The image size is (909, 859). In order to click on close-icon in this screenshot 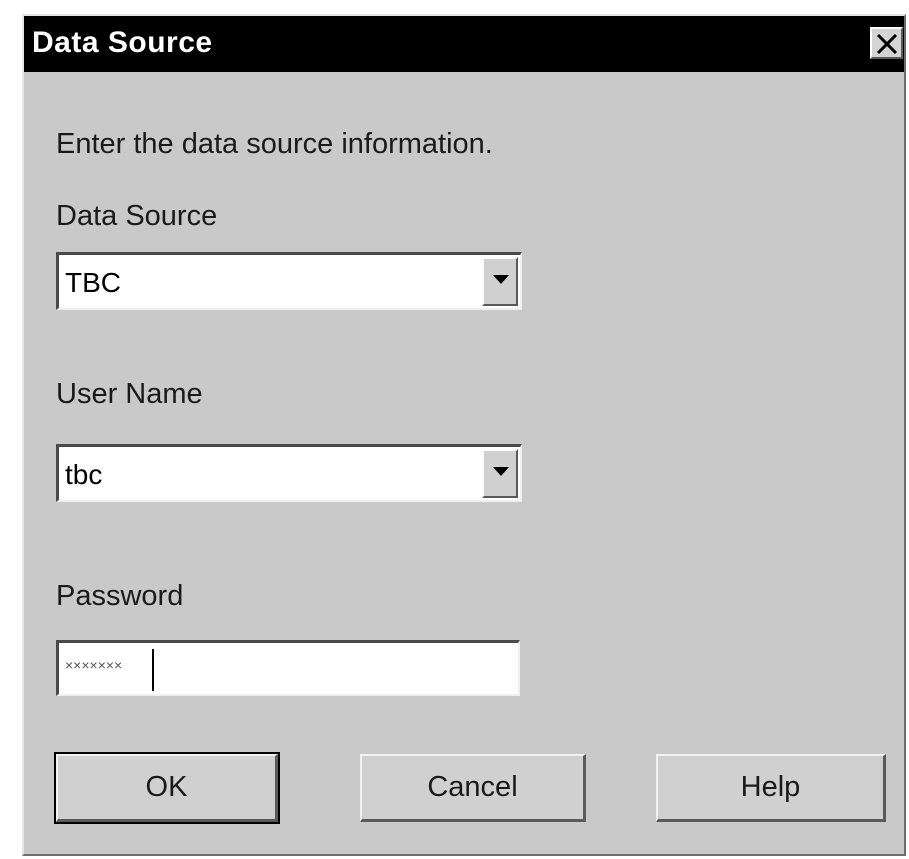, I will do `click(887, 44)`.